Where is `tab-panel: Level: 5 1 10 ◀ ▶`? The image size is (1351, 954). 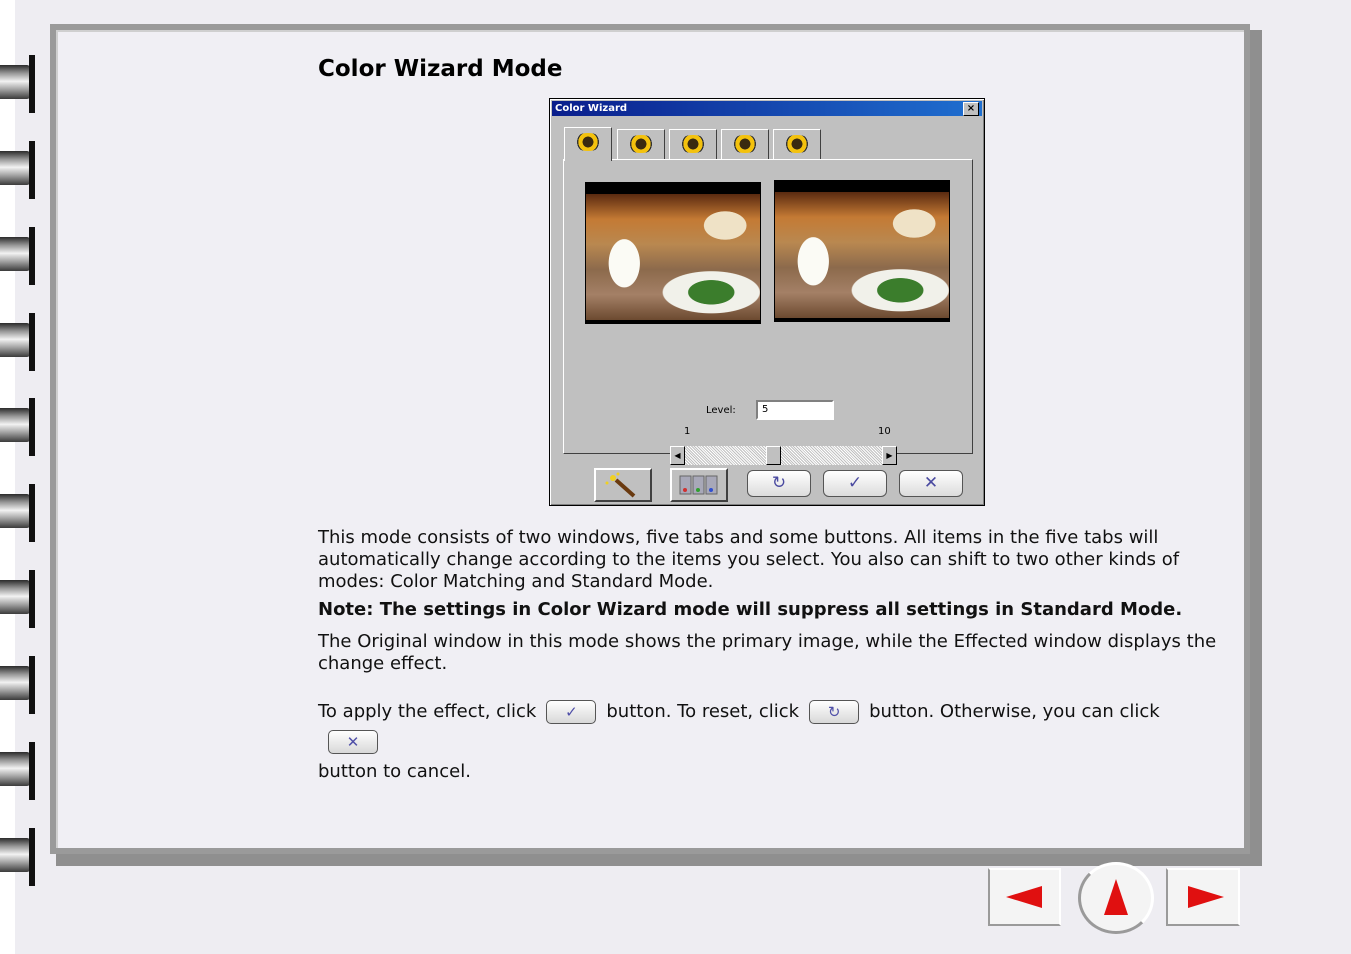
tab-panel: Level: 5 1 10 ◀ ▶ is located at coordinates (768, 312).